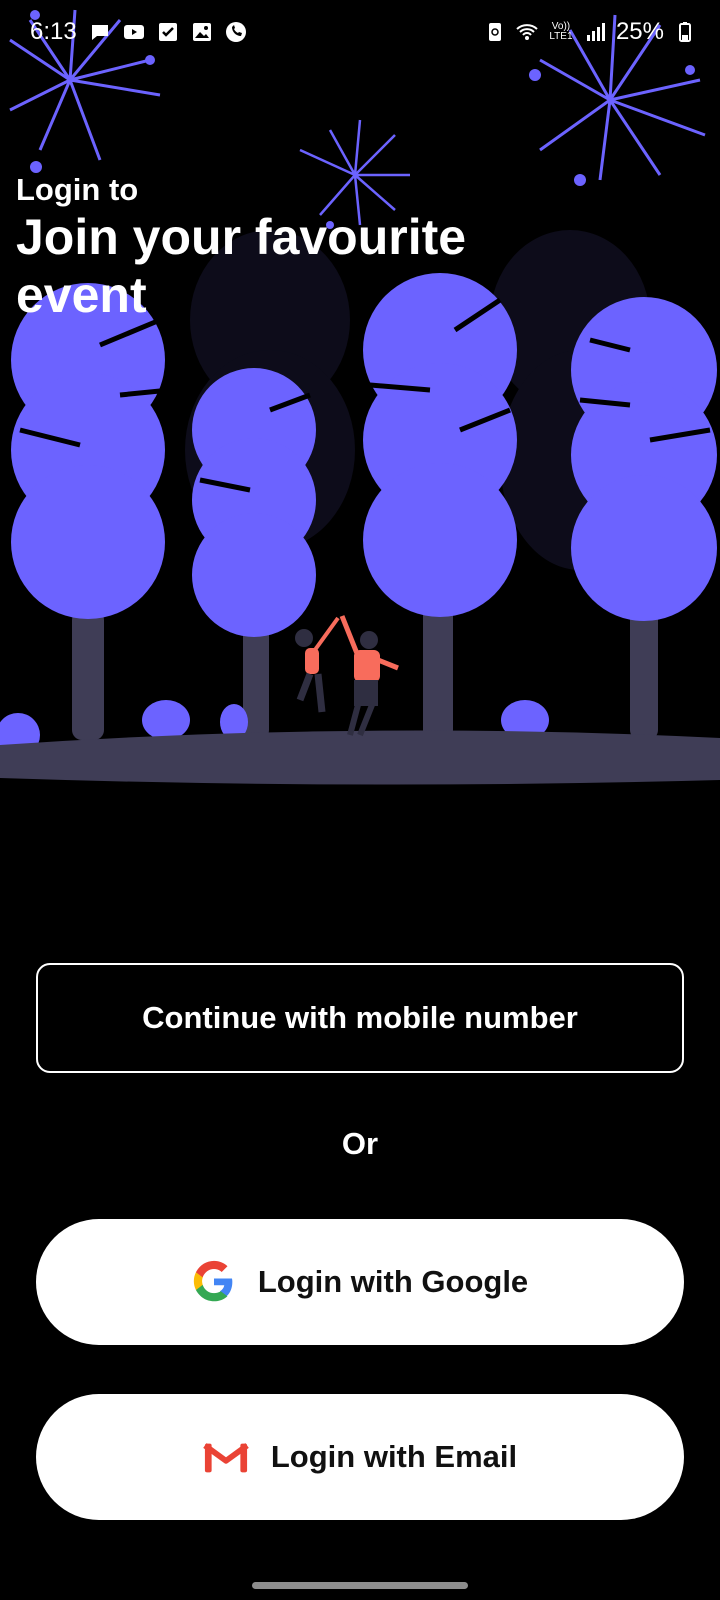  What do you see at coordinates (360, 1585) in the screenshot?
I see `home-indicator` at bounding box center [360, 1585].